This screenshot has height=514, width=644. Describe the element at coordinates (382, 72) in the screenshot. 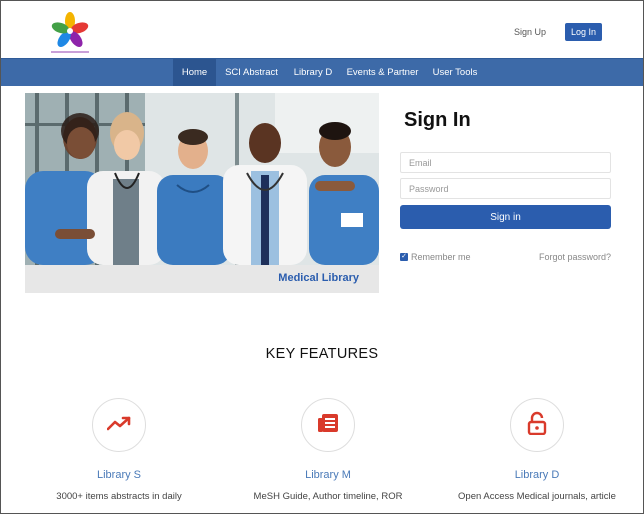

I see `nav-item-events-partner: Events & Partner` at that location.